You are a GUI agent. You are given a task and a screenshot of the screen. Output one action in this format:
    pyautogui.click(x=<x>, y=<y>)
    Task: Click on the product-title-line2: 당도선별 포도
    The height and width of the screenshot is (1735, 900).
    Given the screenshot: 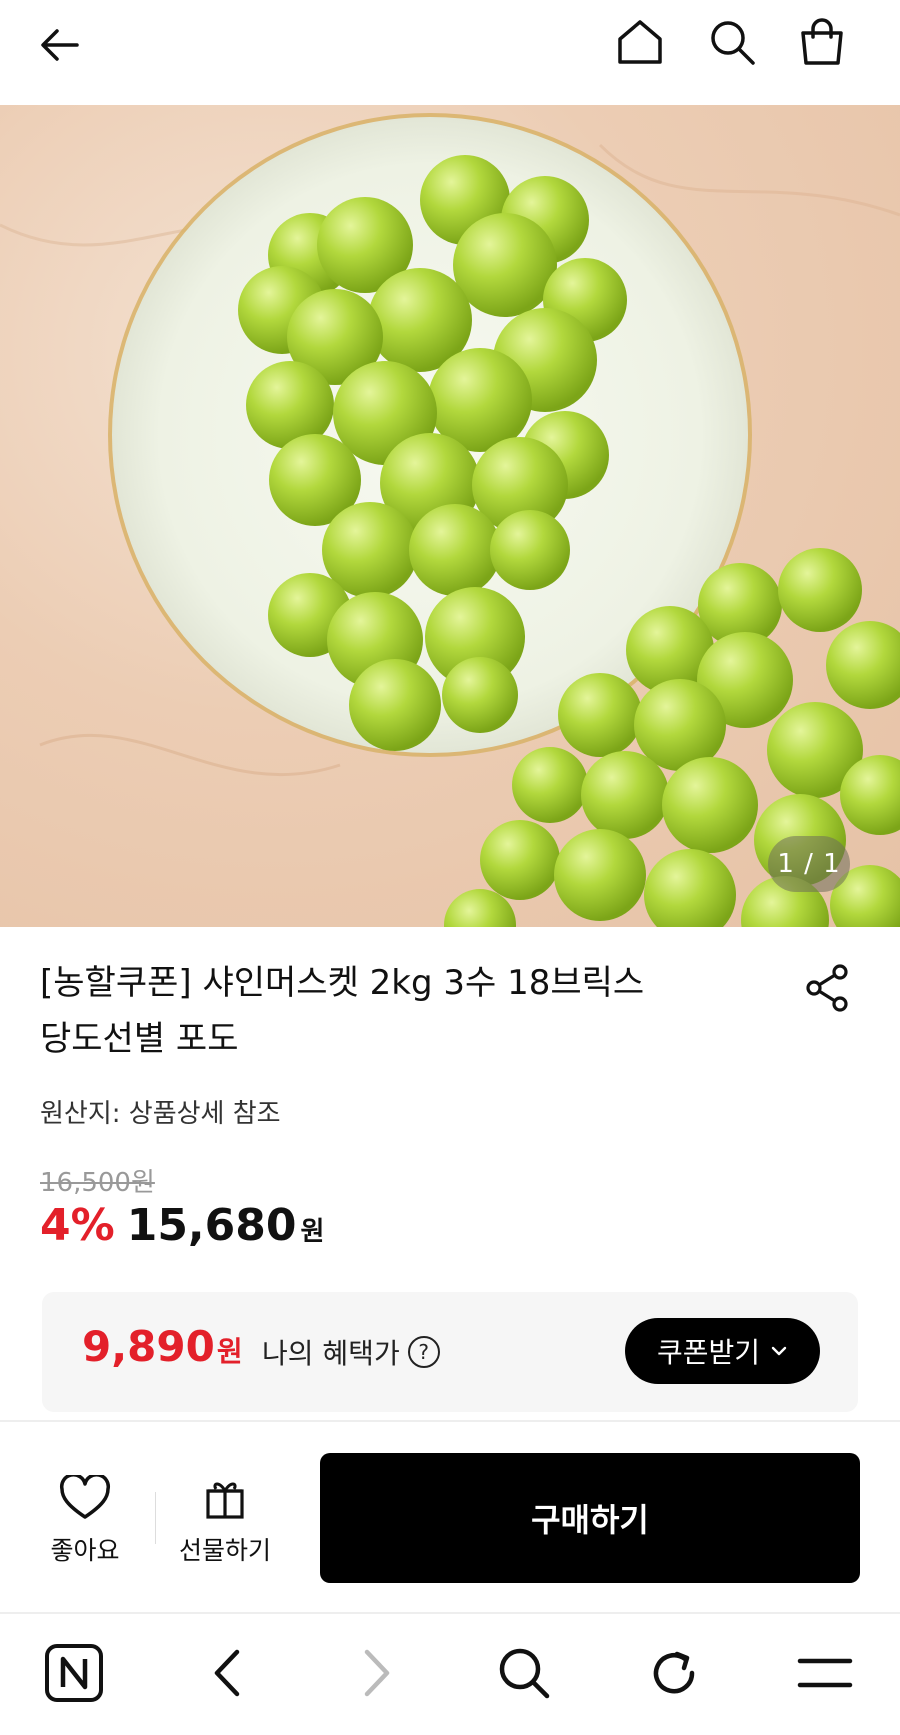 What is the action you would take?
    pyautogui.click(x=139, y=1039)
    